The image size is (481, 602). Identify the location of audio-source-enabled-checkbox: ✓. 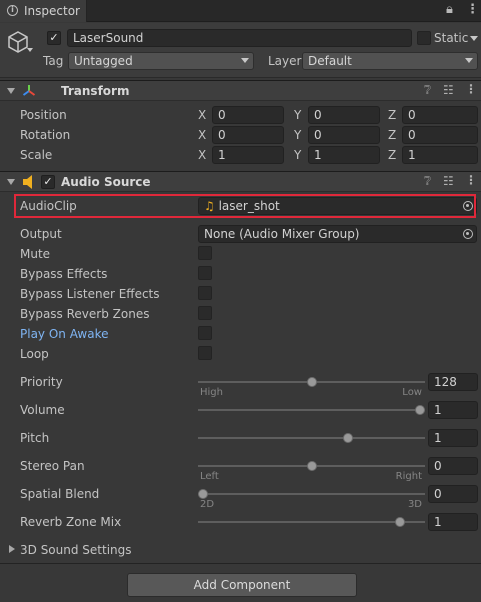
(48, 182).